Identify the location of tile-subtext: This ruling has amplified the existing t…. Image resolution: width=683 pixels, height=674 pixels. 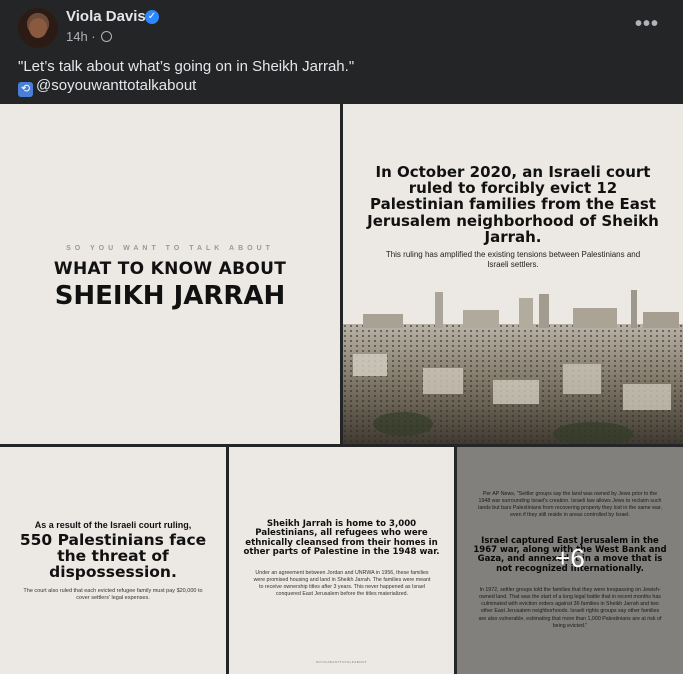
(513, 260).